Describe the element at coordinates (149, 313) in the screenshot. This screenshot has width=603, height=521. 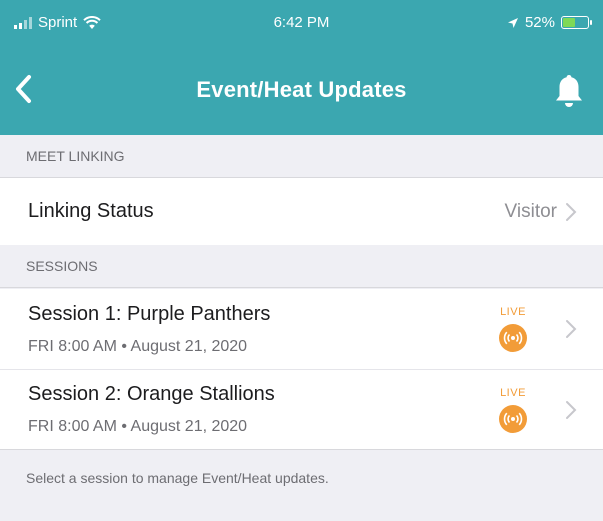
I see `session-name: Session 1: Purple Panthers` at that location.